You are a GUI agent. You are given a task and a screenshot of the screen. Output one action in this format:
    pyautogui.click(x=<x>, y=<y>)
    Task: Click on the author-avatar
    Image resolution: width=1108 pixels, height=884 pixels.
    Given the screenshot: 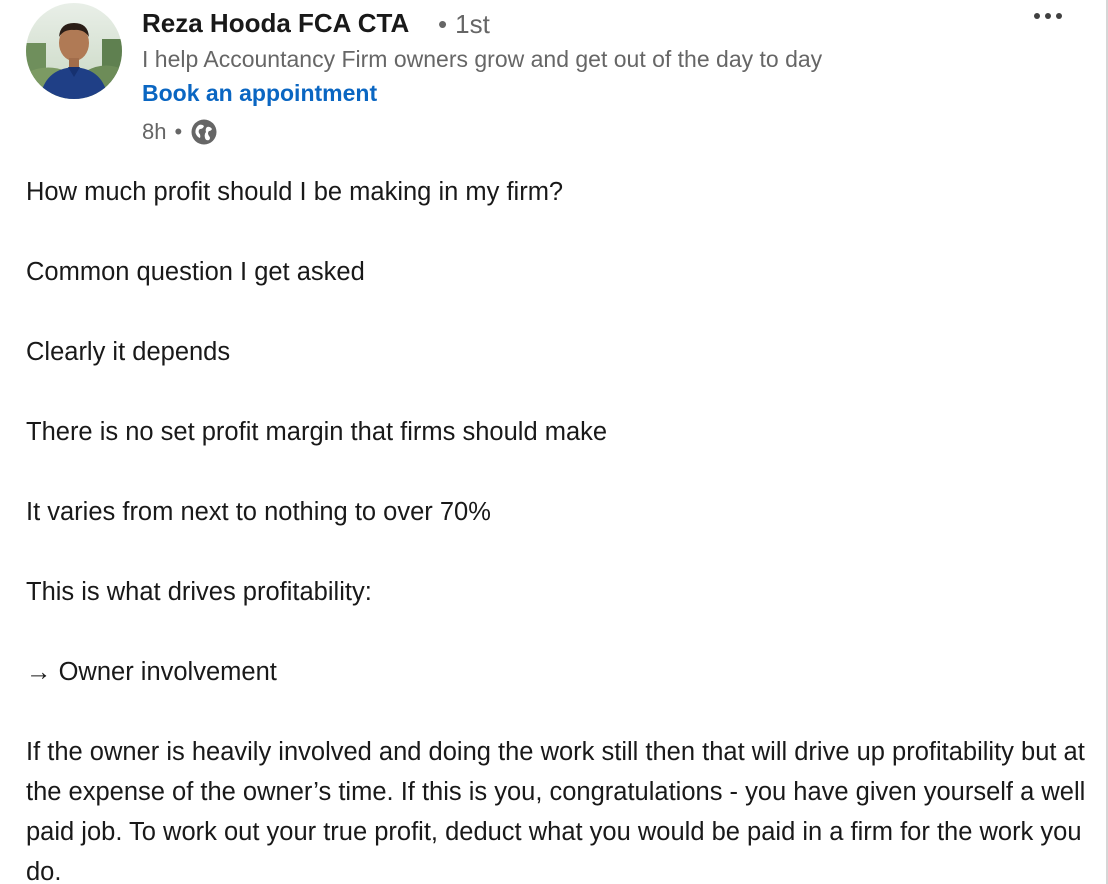 What is the action you would take?
    pyautogui.click(x=74, y=51)
    